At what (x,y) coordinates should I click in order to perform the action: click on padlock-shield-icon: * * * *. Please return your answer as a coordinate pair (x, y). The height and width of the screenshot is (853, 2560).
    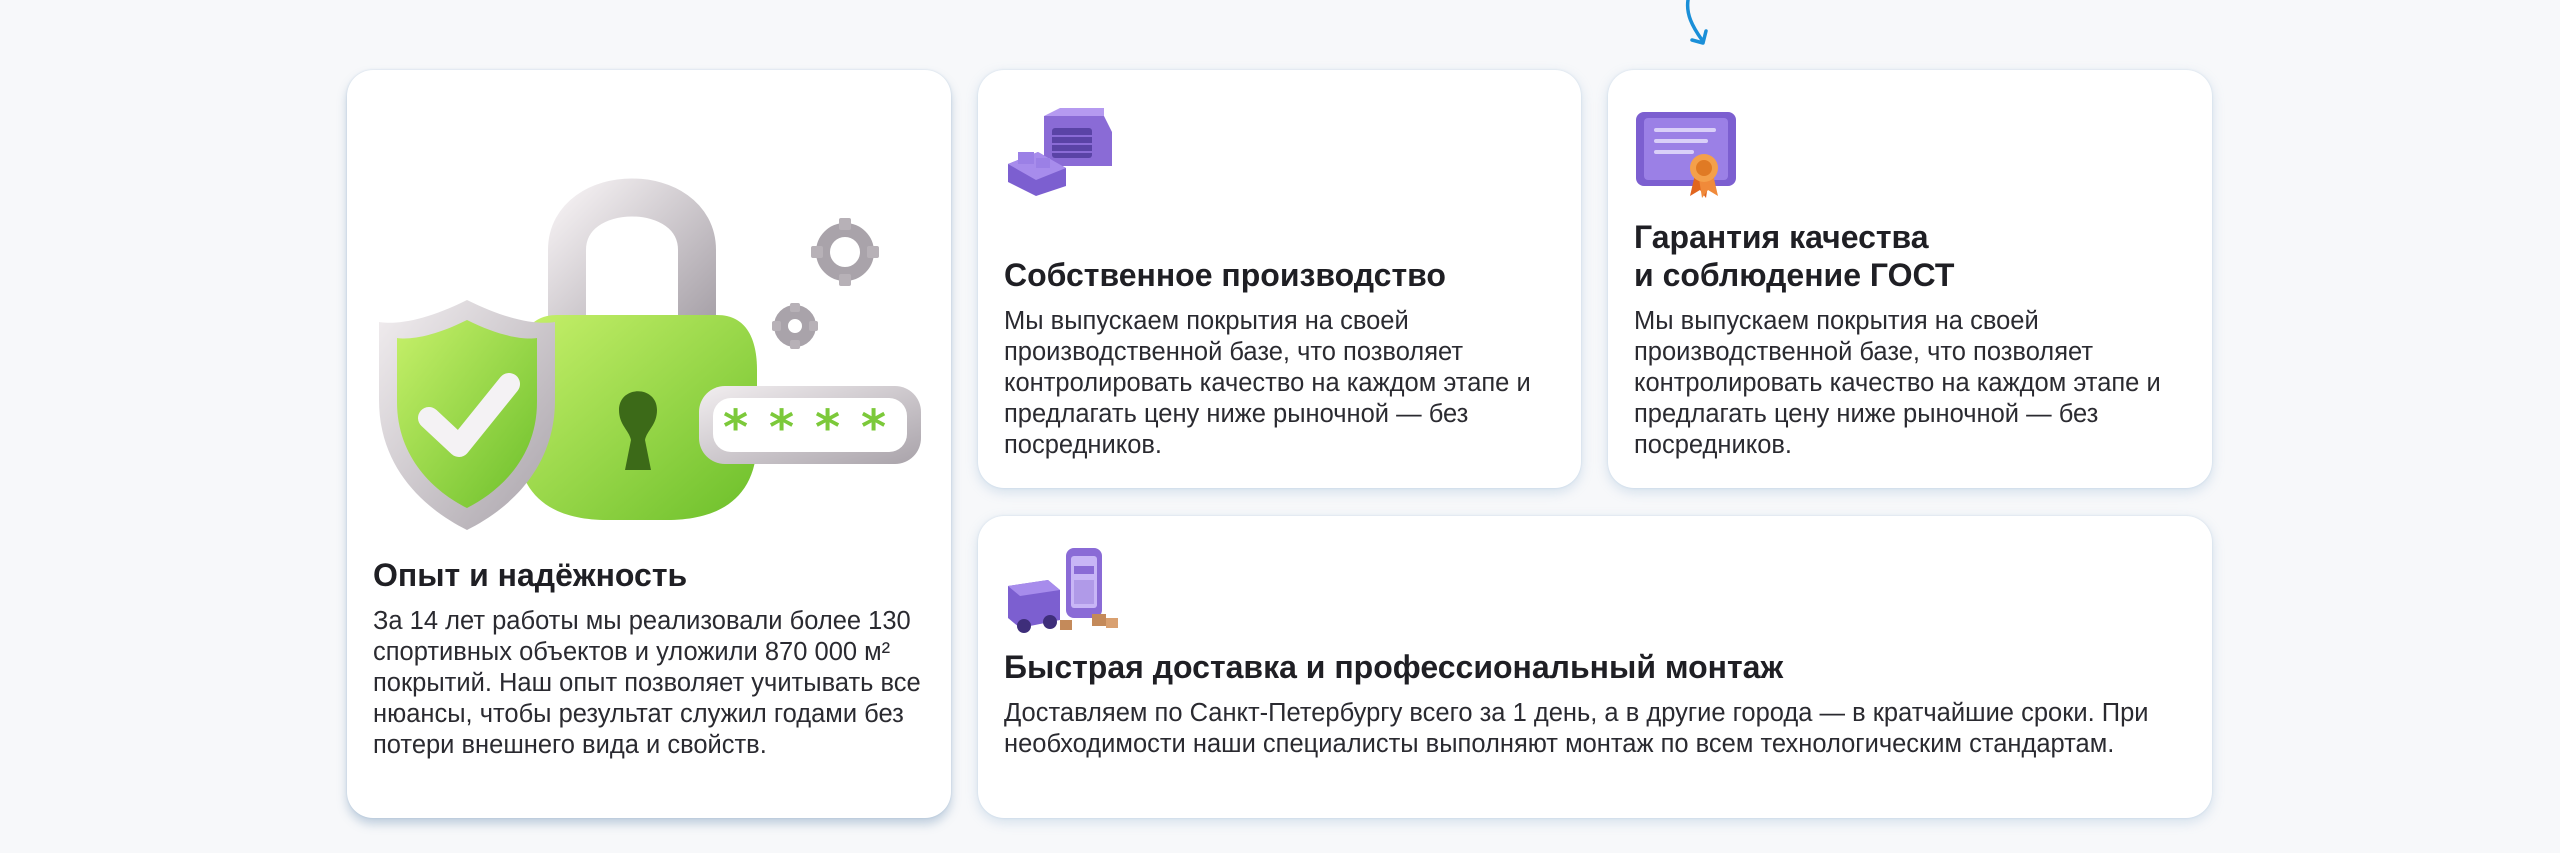
    Looking at the image, I should click on (650, 354).